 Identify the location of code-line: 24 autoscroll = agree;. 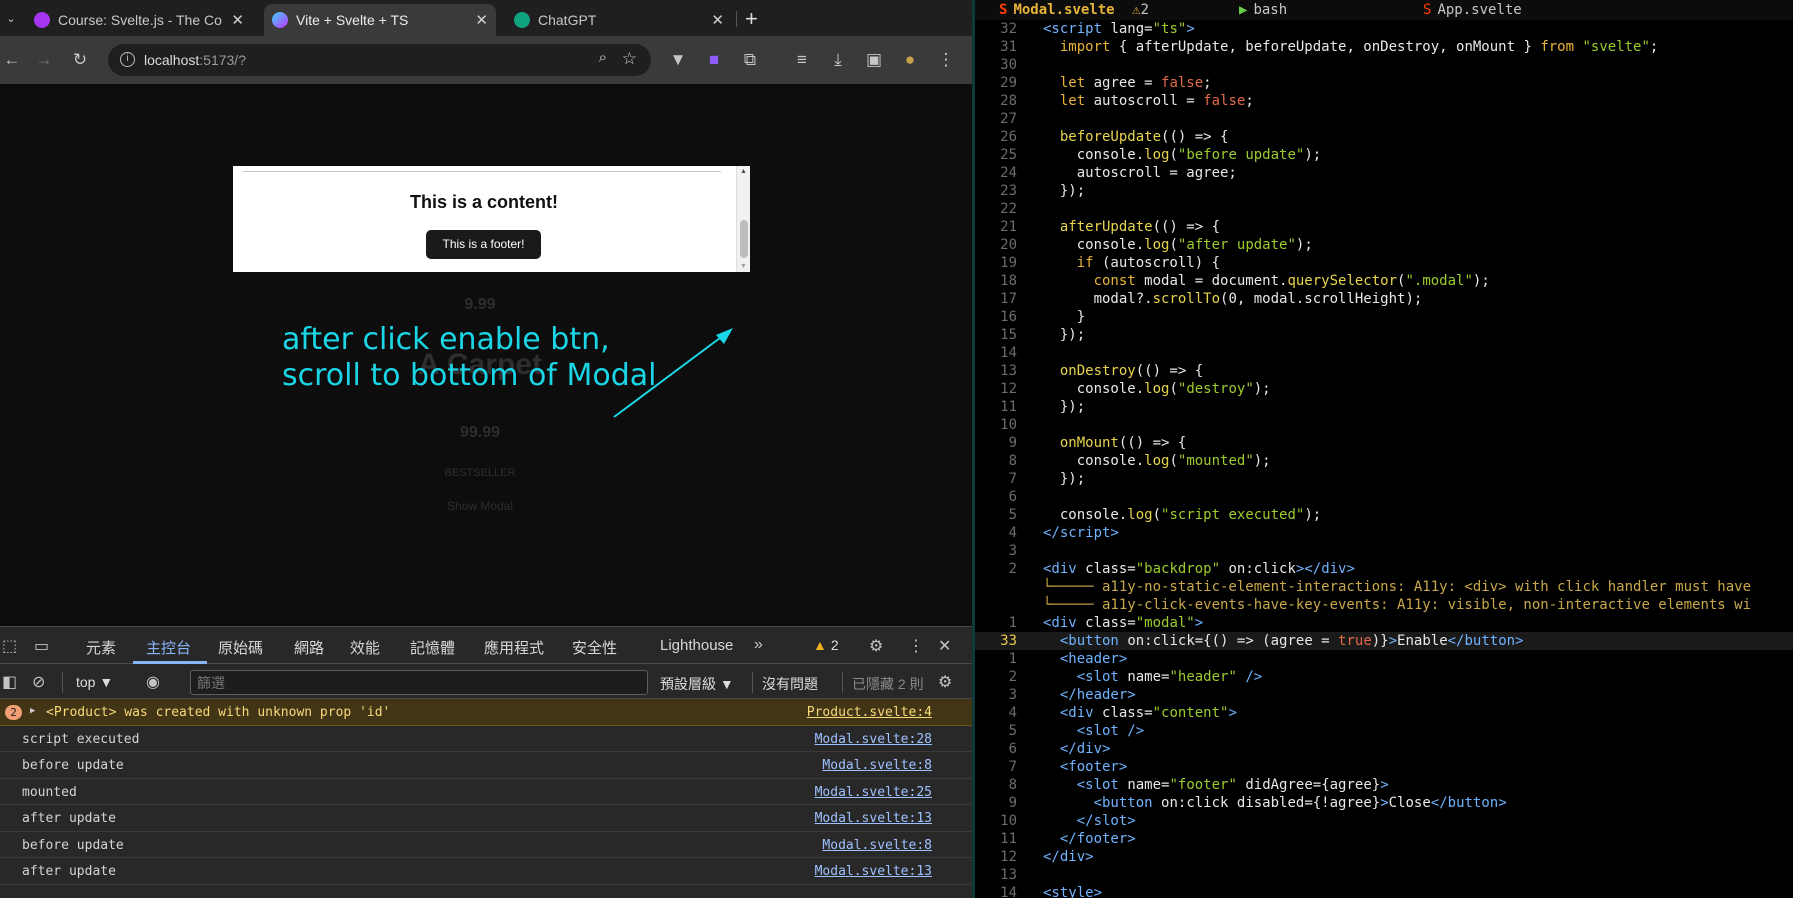
(1384, 173).